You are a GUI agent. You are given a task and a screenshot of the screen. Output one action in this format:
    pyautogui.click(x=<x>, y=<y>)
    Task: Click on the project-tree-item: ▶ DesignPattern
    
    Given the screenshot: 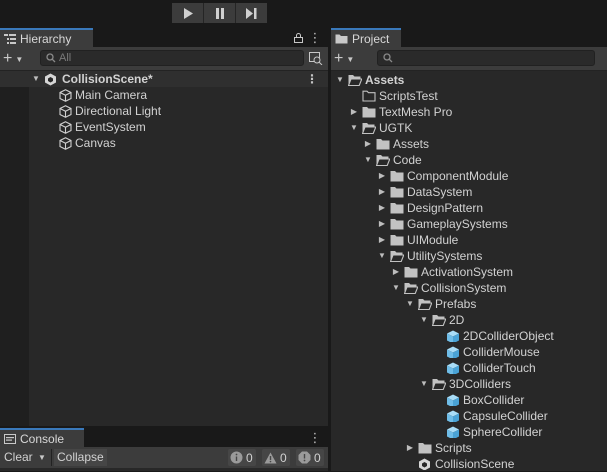 What is the action you would take?
    pyautogui.click(x=469, y=208)
    